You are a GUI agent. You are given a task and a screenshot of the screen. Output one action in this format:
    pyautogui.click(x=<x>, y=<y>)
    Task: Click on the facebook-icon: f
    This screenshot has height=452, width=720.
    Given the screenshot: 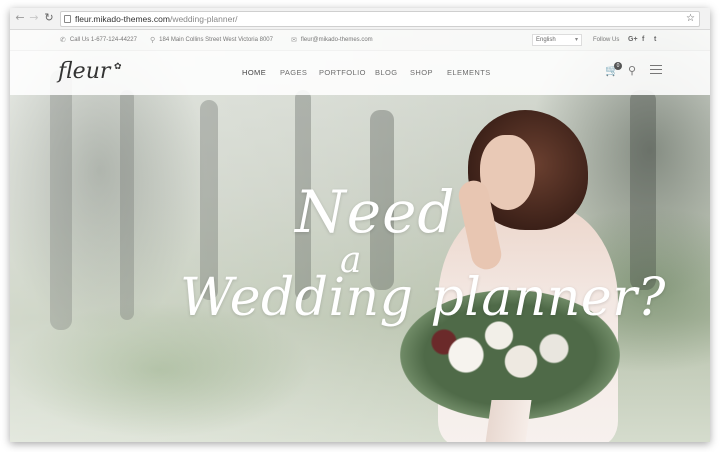 What is the action you would take?
    pyautogui.click(x=643, y=40)
    